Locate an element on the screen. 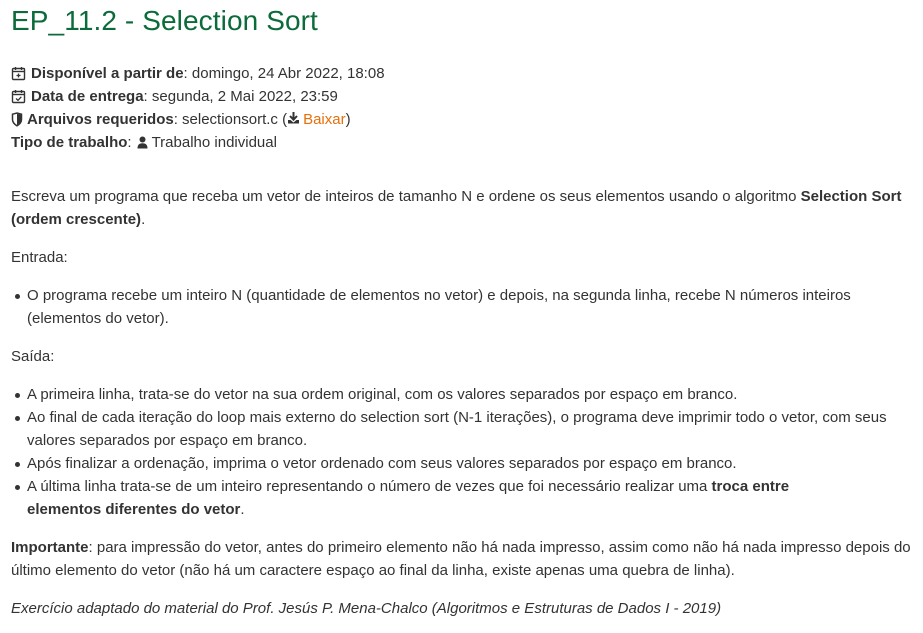 This screenshot has height=633, width=923. intro-end: . is located at coordinates (143, 219).